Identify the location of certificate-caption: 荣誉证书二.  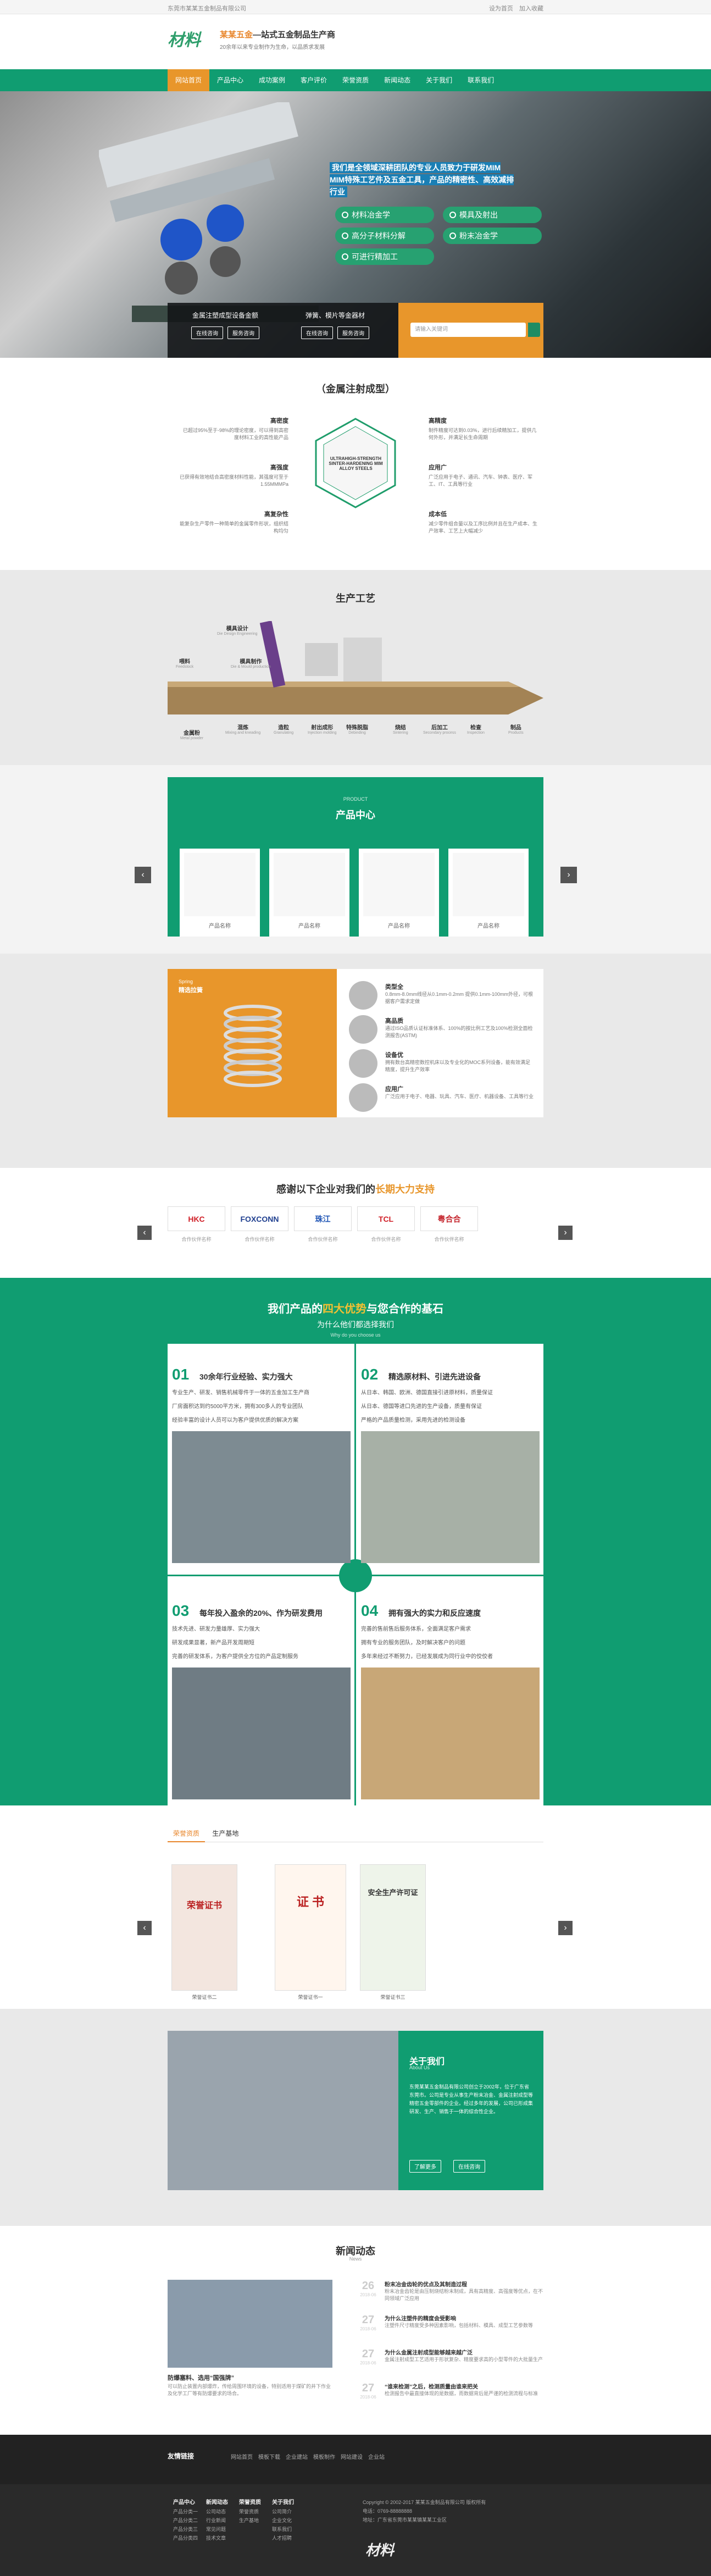
(204, 1997).